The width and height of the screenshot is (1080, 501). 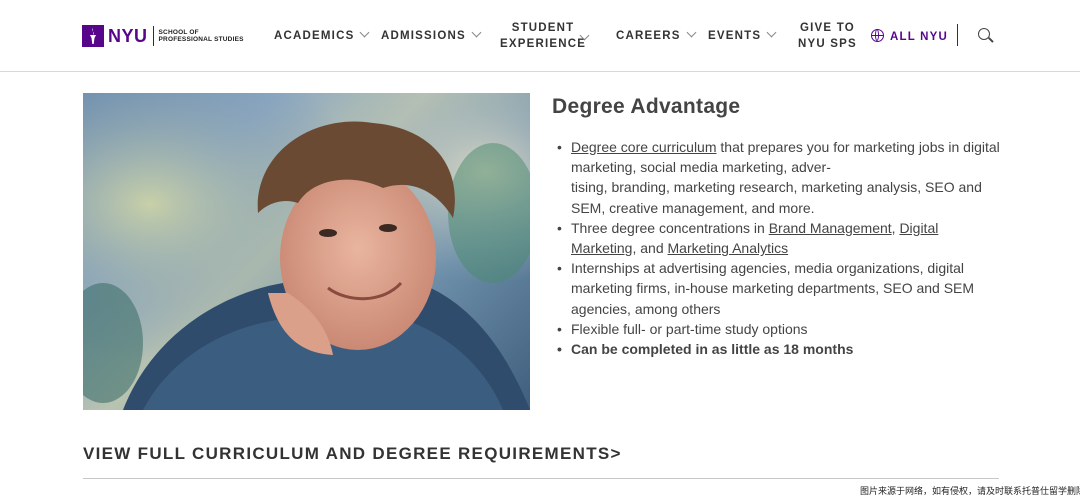 What do you see at coordinates (827, 36) in the screenshot?
I see `nav-give-to-nyu-sps: GIVE TO NYU SPS` at bounding box center [827, 36].